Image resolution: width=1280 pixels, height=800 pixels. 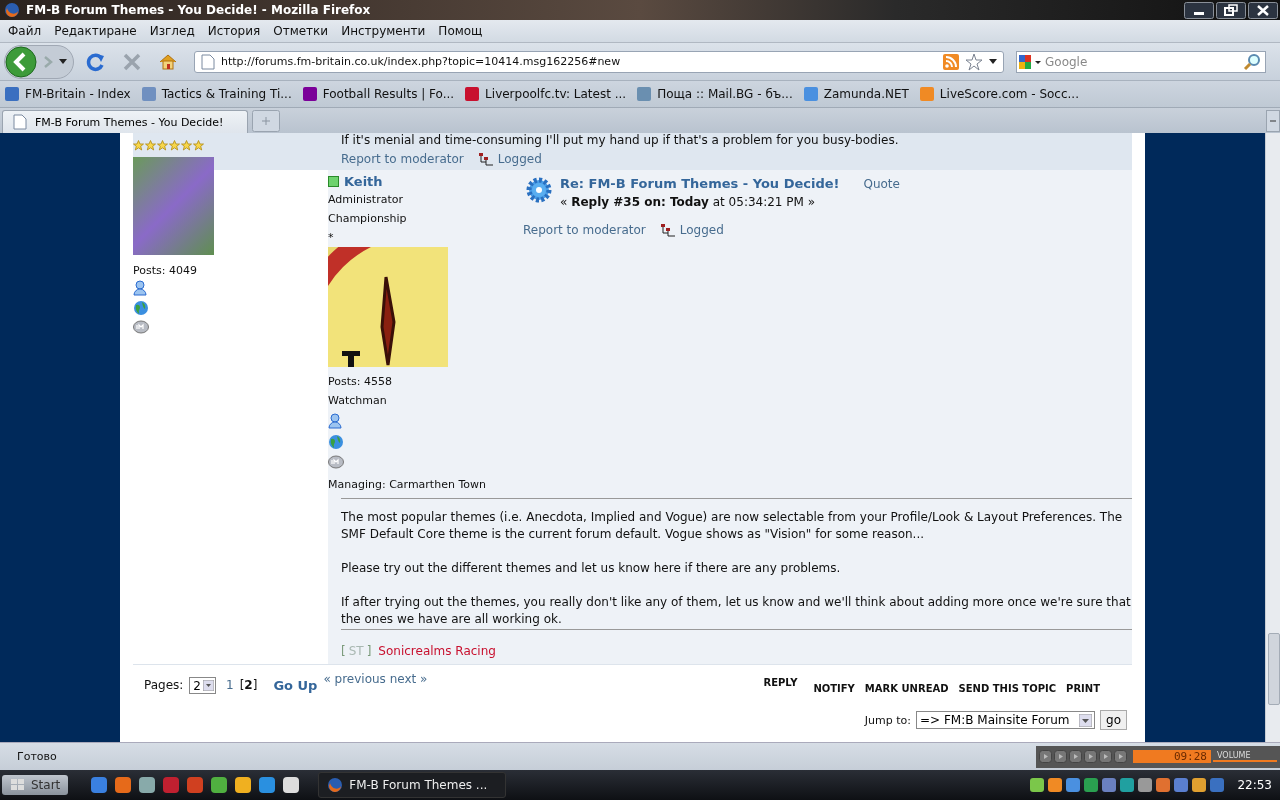 What do you see at coordinates (369, 651) in the screenshot?
I see `signature-bracket: ]` at bounding box center [369, 651].